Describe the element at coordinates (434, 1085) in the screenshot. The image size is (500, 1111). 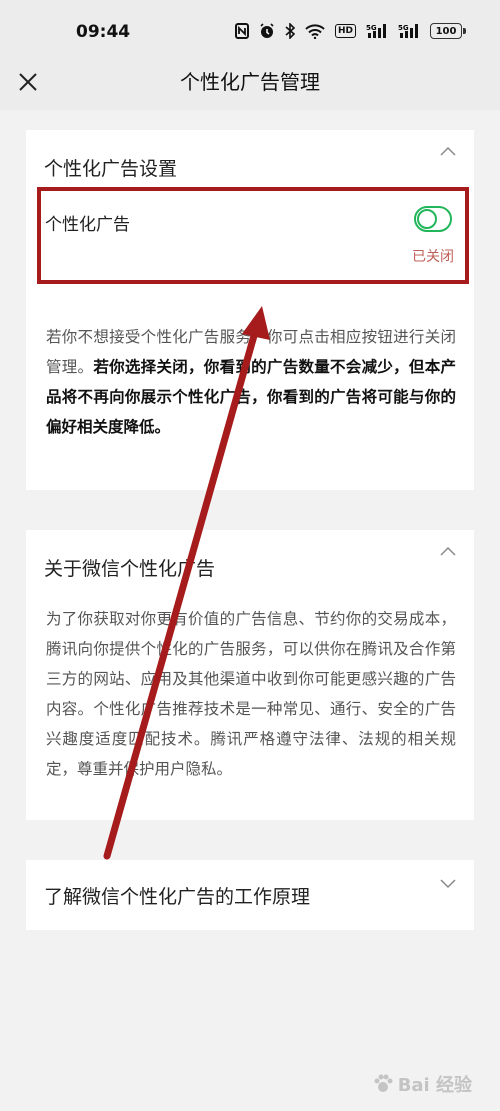
I see `watermark-text: Bai 经验` at that location.